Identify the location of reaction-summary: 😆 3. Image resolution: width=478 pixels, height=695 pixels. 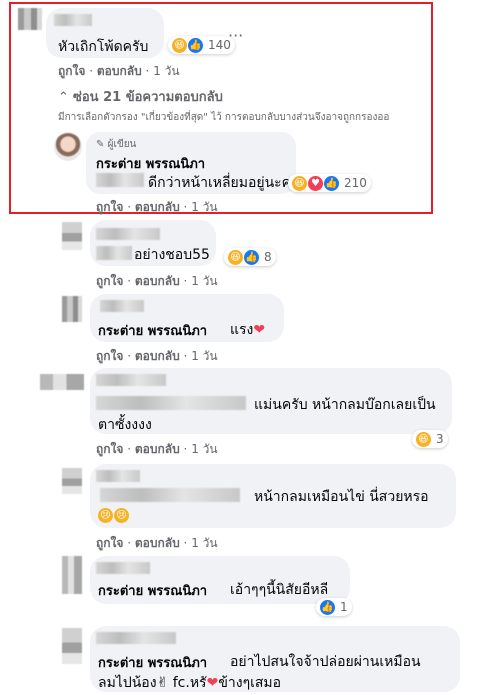
(430, 439).